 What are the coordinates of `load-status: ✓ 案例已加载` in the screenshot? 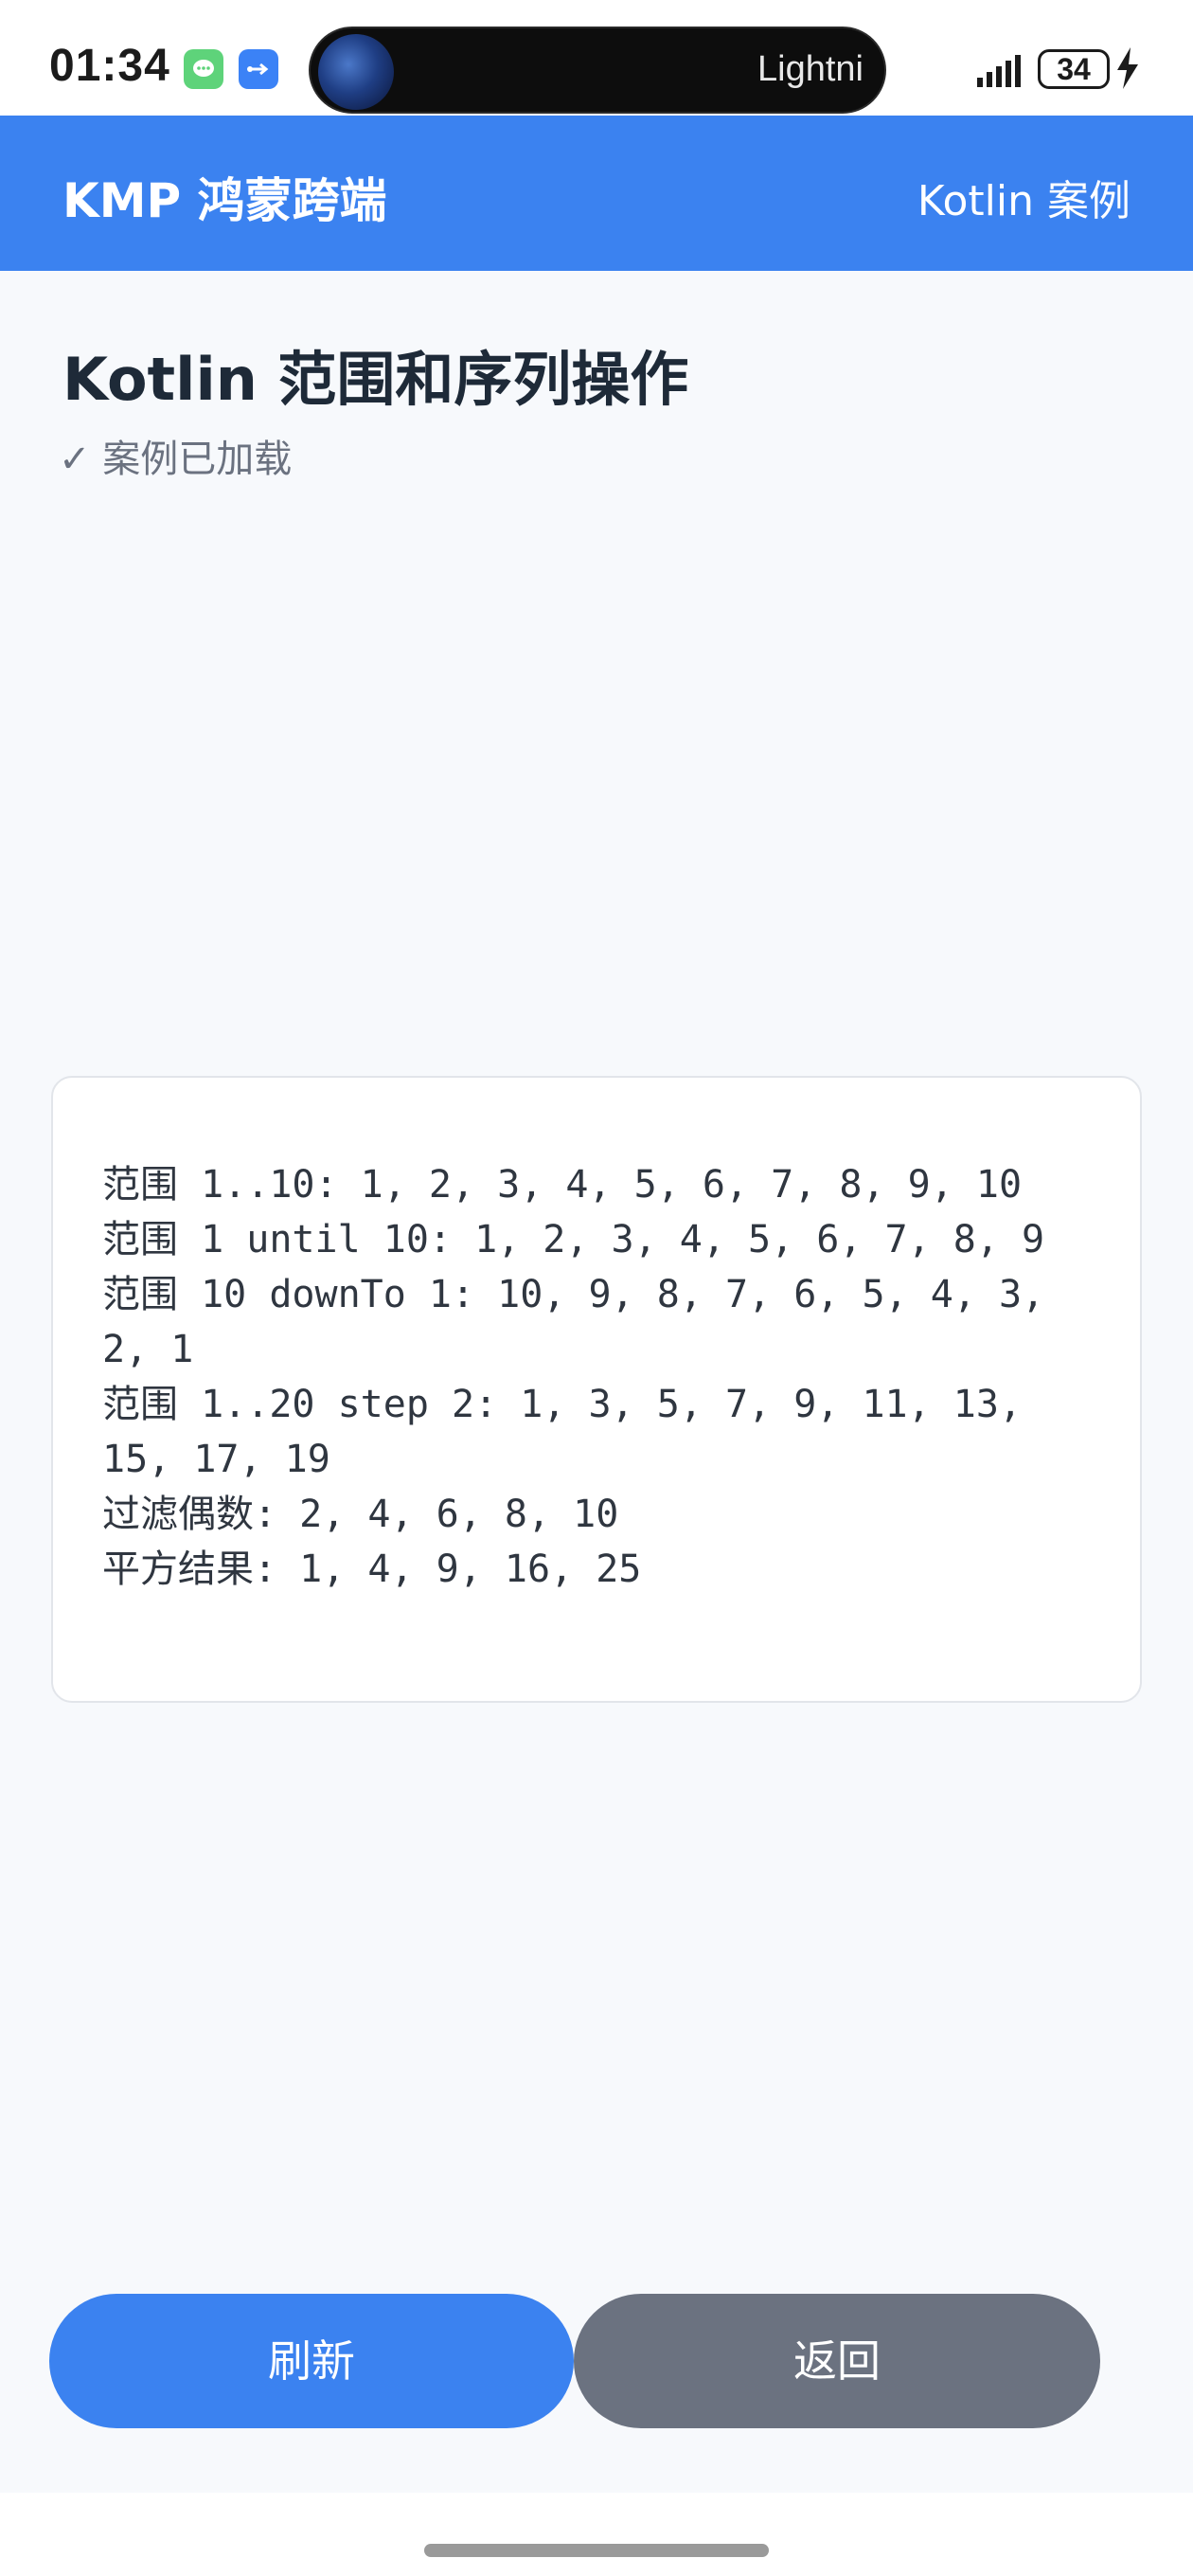 It's located at (176, 459).